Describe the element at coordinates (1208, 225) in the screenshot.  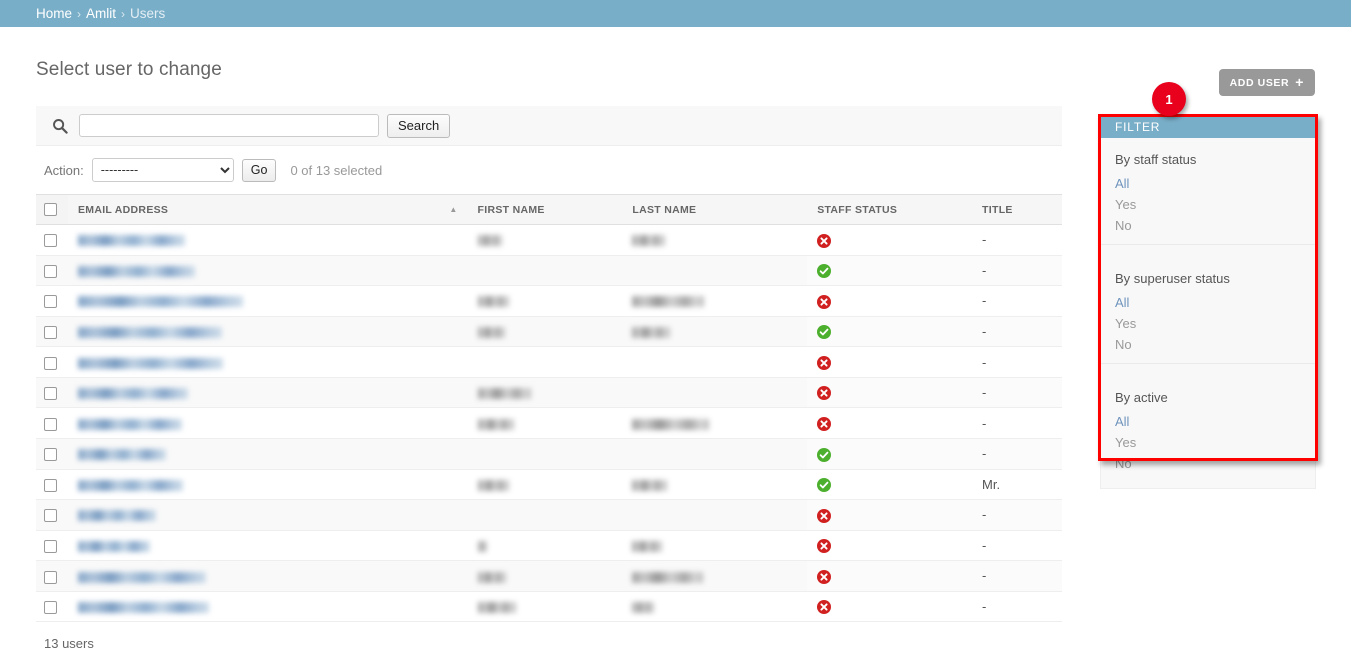
I see `filter-option-by-staff-status-no: No` at that location.